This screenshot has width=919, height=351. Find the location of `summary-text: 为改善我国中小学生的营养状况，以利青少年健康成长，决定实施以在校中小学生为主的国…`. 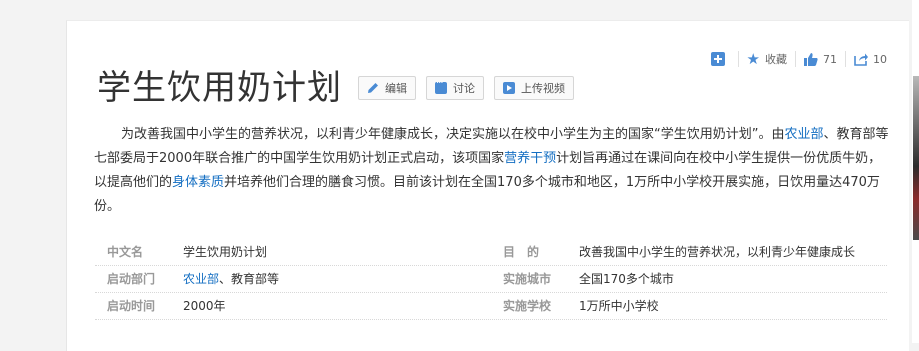

summary-text: 为改善我国中小学生的营养状况，以利青少年健康成长，决定实施以在校中小学生为主的国… is located at coordinates (453, 134).